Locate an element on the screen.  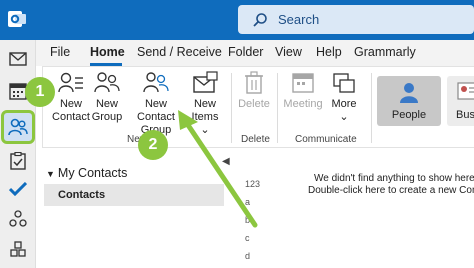
new-contact-label-1: New is located at coordinates (70, 104).